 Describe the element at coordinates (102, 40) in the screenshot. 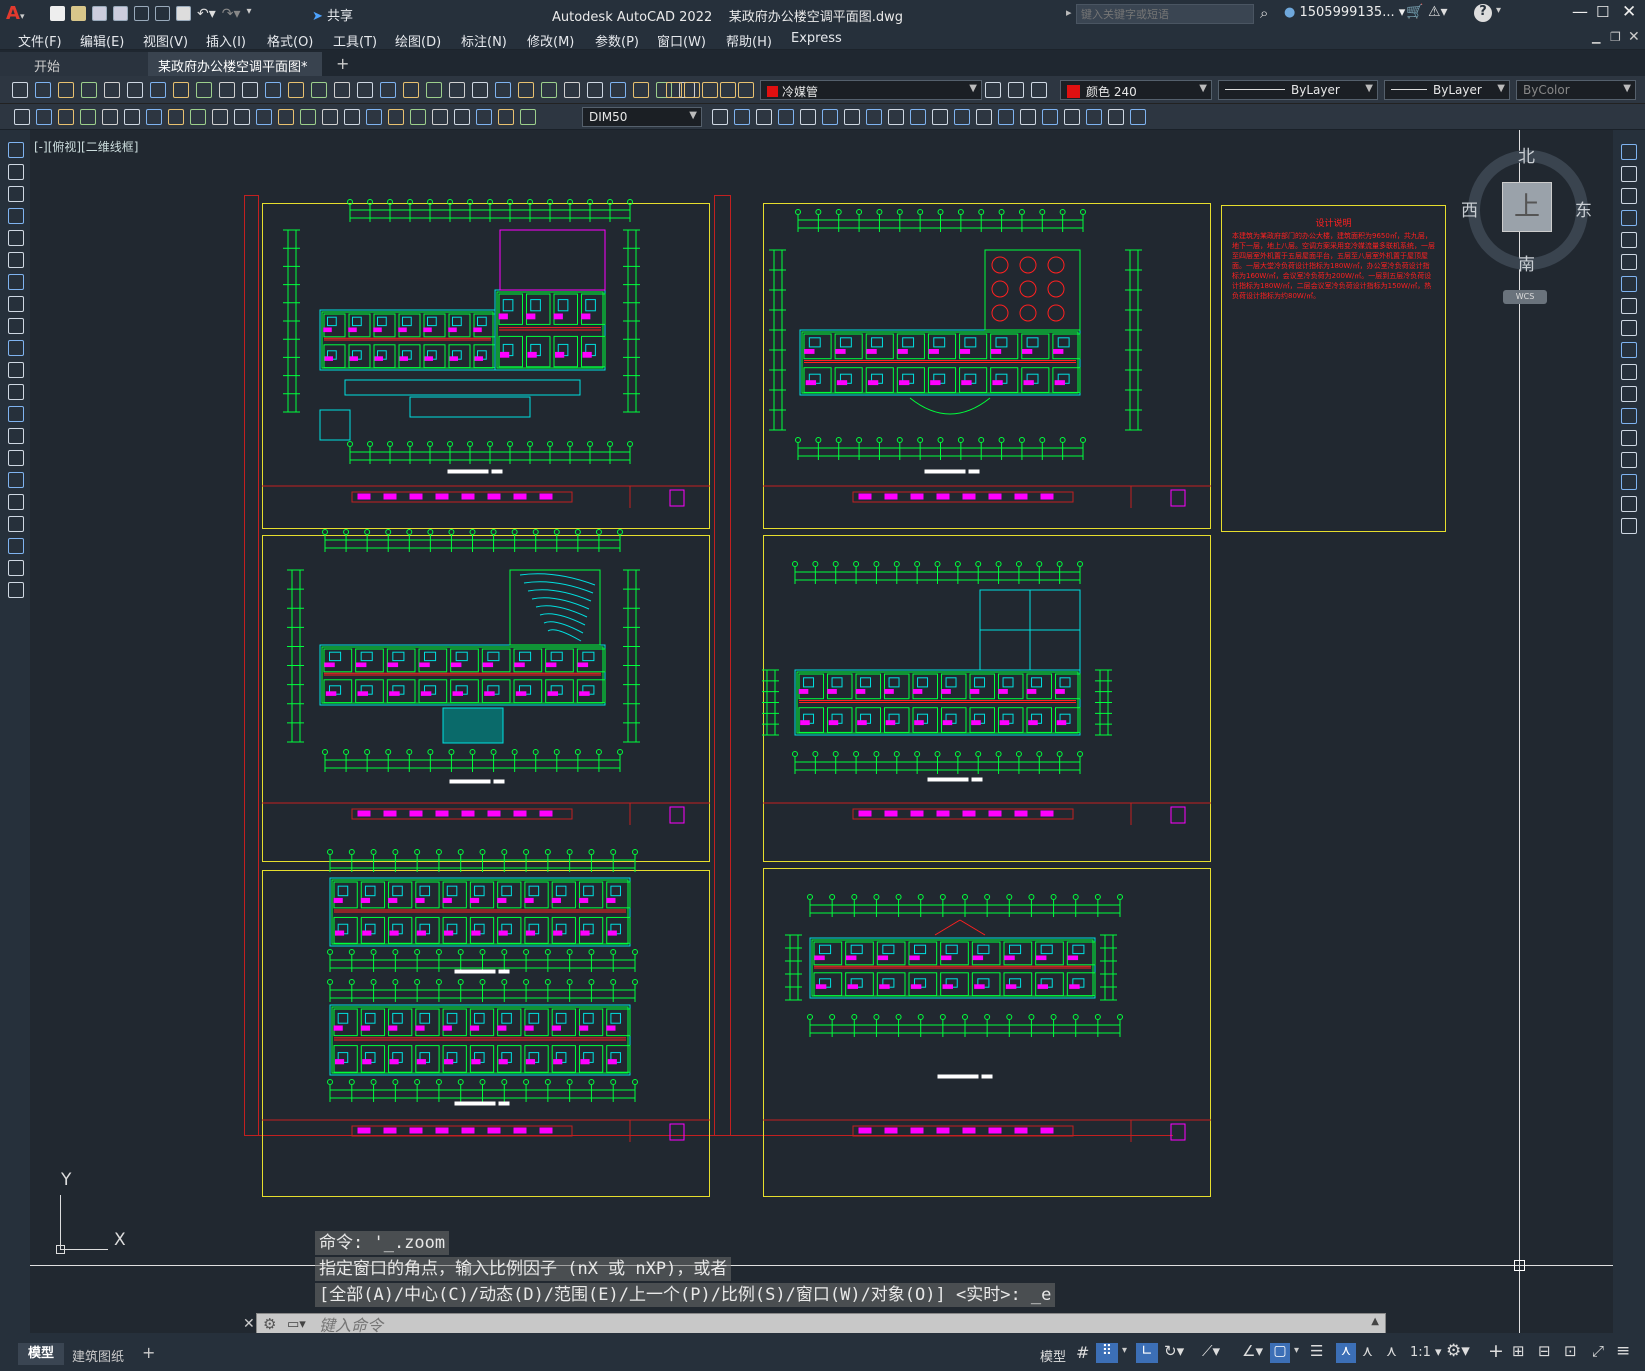

I see `menu-edit: 编辑(E)` at that location.